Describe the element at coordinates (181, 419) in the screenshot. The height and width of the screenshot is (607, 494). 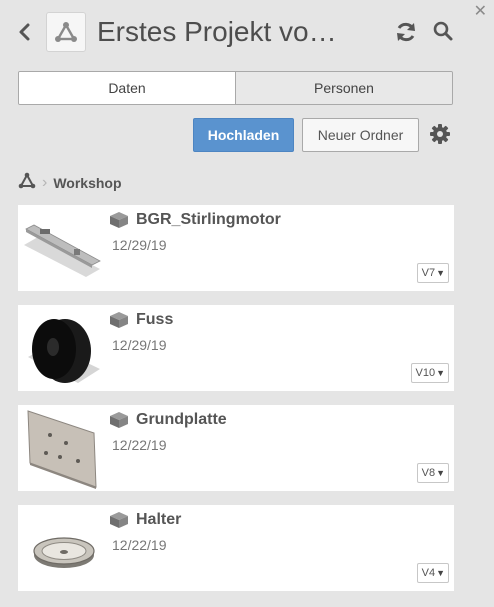
I see `item-name: Grundplatte` at that location.